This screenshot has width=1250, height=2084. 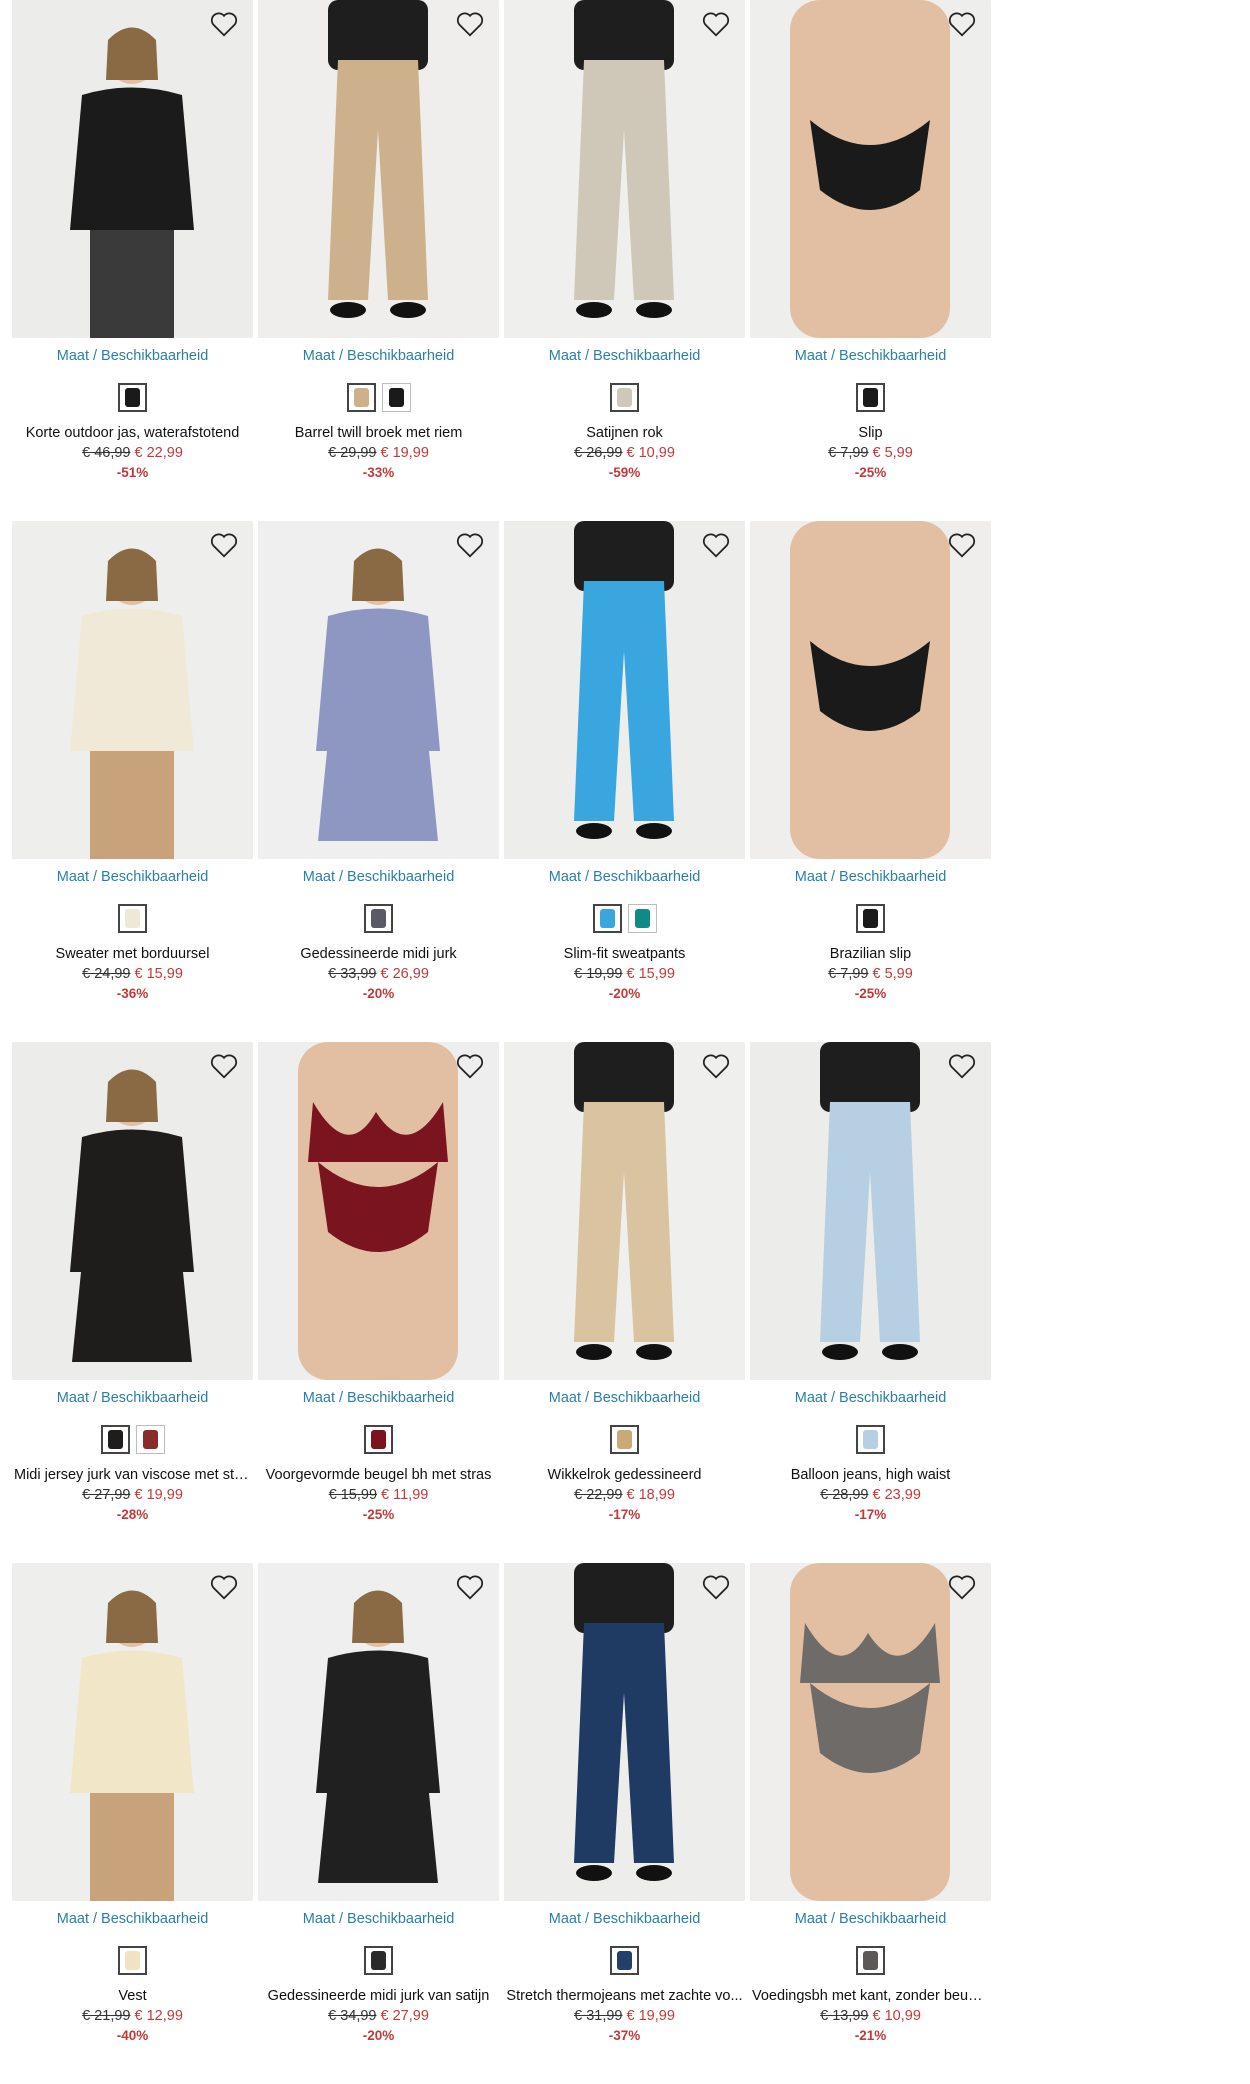 I want to click on product-name: Slip, so click(x=870, y=435).